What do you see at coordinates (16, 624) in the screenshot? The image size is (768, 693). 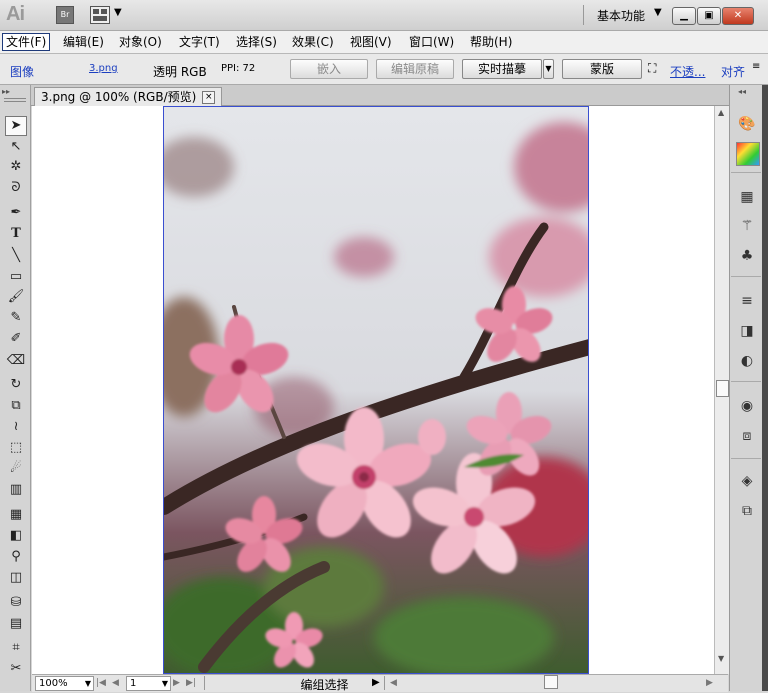 I see `column-graph-tool-icon: ▤` at bounding box center [16, 624].